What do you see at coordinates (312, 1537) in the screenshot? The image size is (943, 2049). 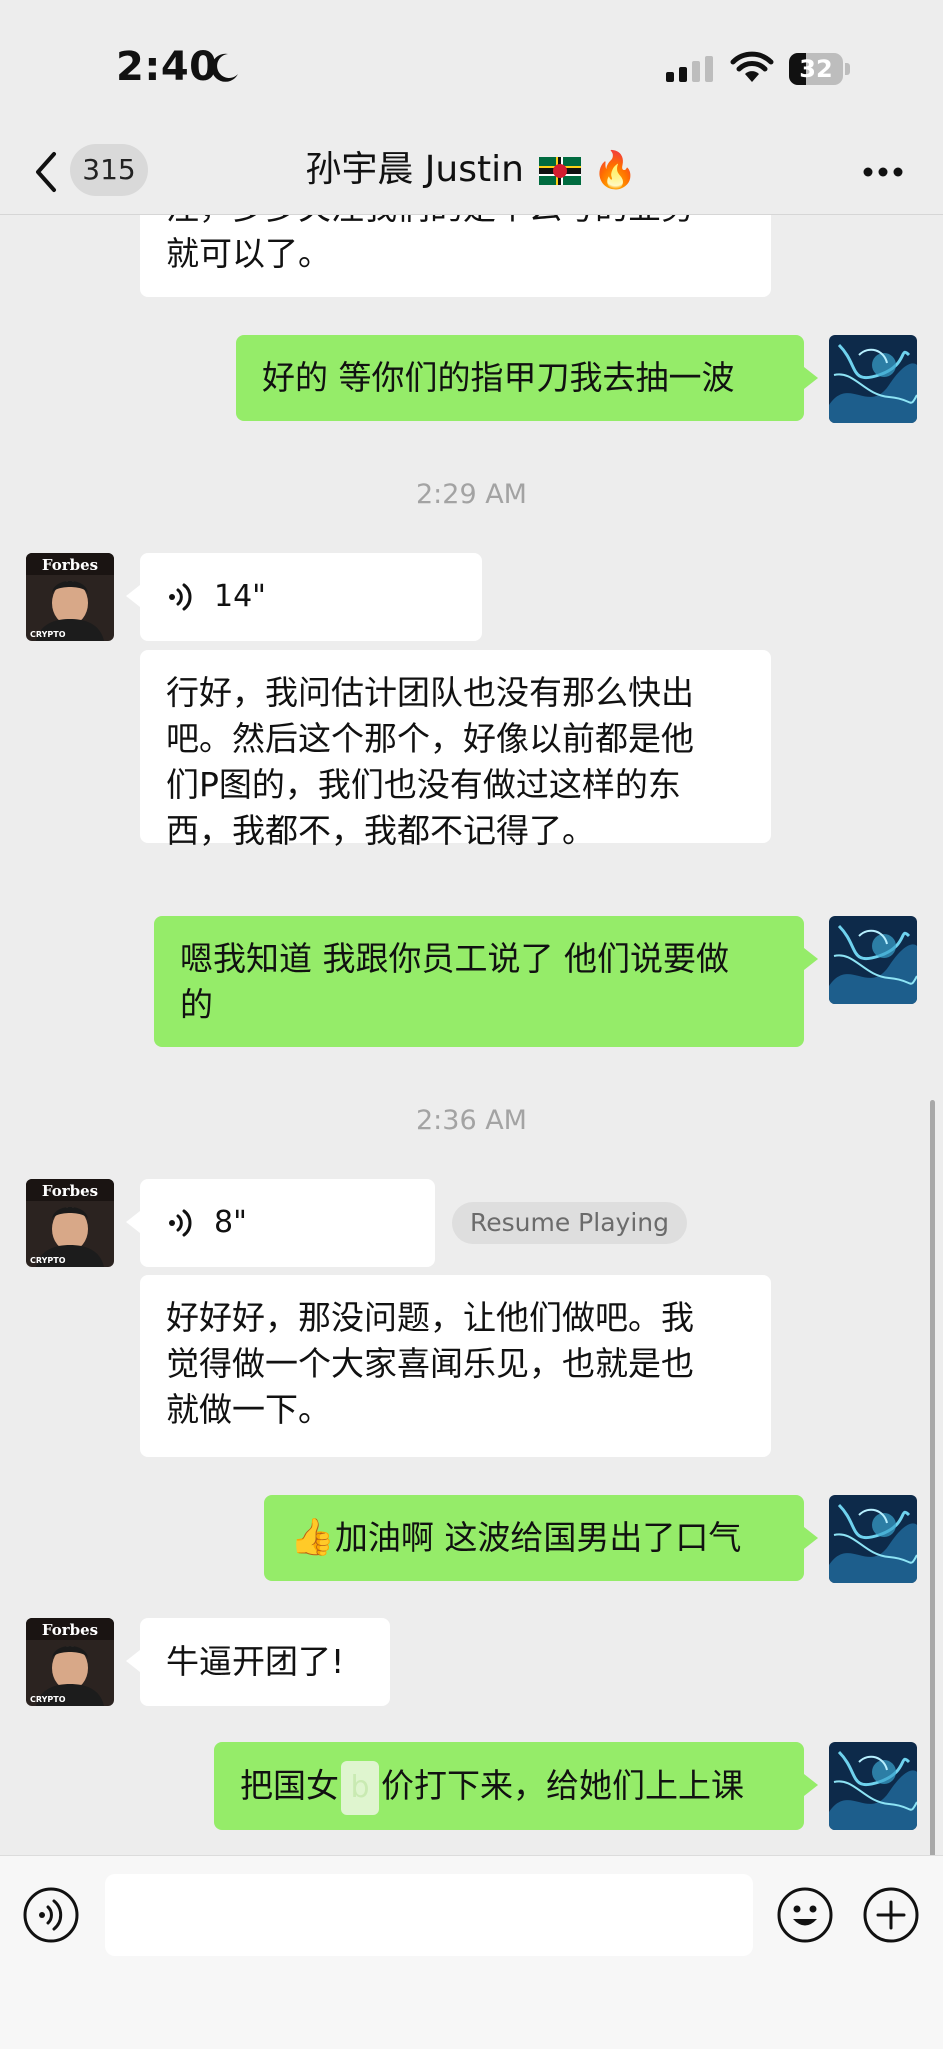 I see `thumbs-up-emoji: 👍` at bounding box center [312, 1537].